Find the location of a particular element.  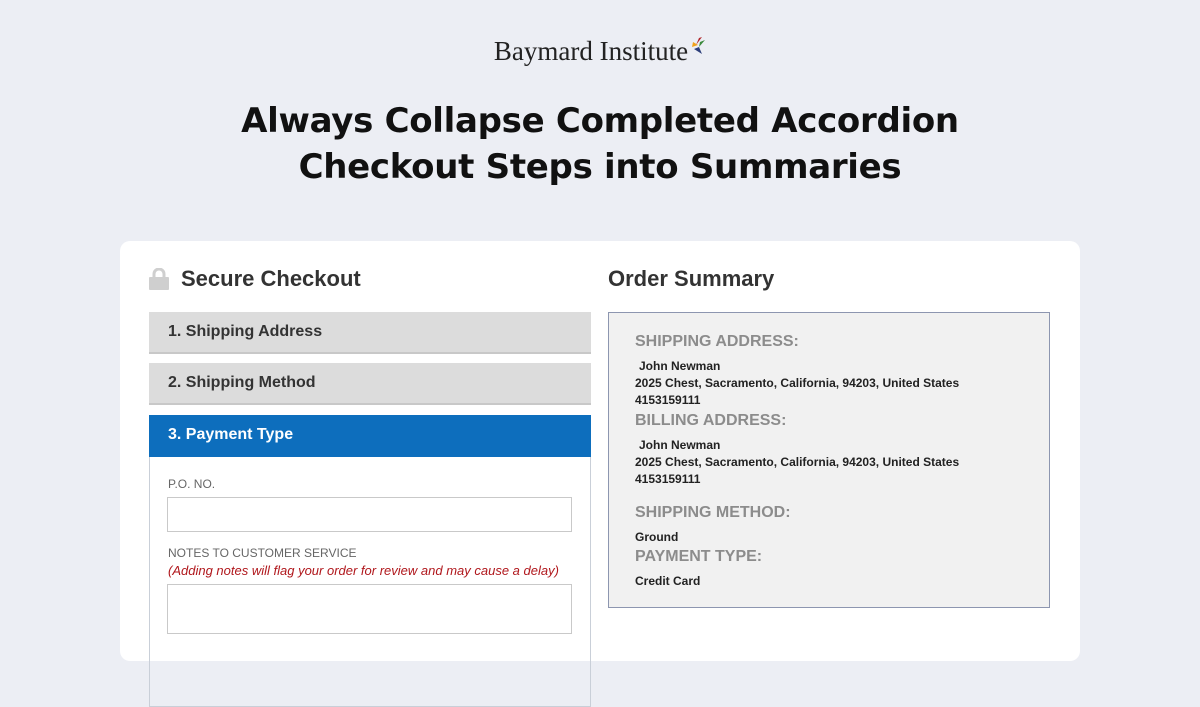

headline-line-1: Always Collapse Completed Accordion is located at coordinates (600, 121).